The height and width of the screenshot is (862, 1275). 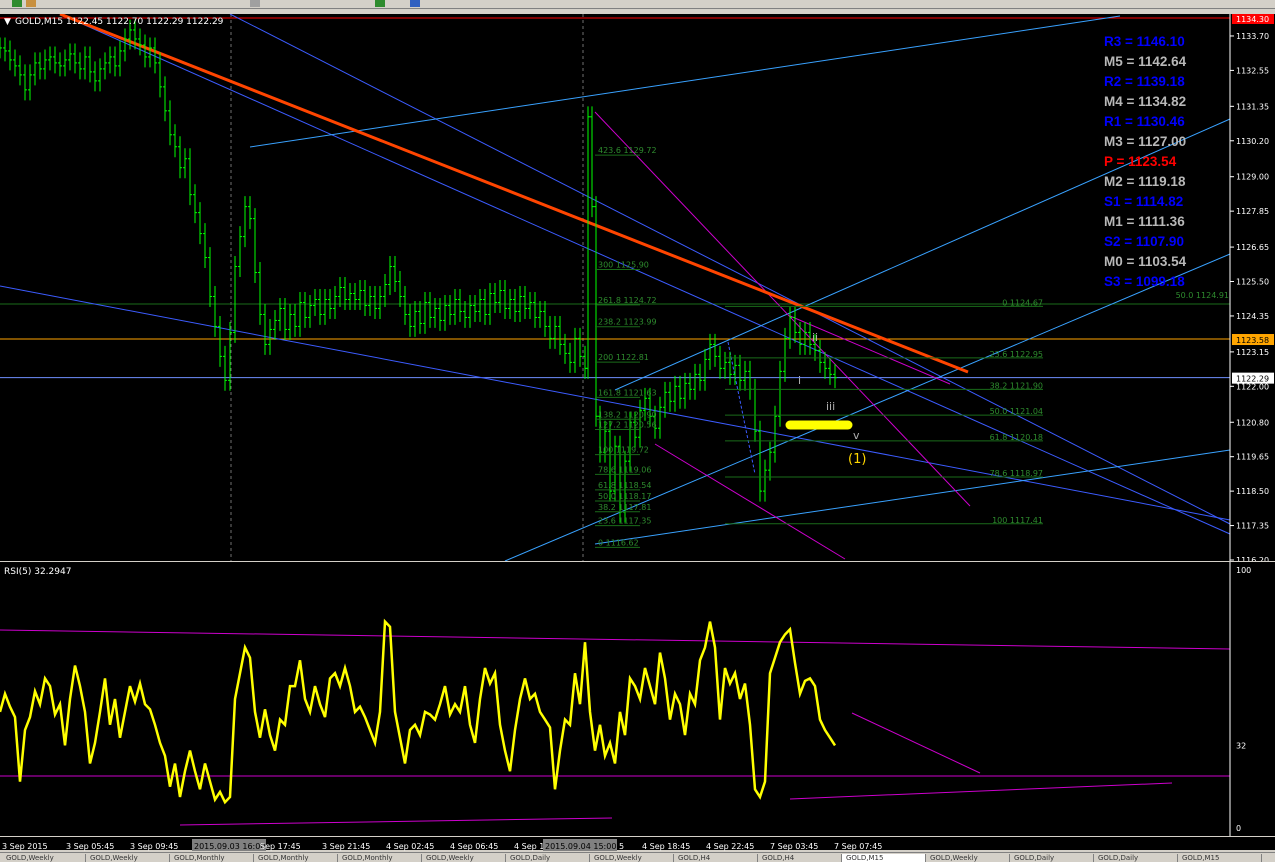 What do you see at coordinates (666, 846) in the screenshot?
I see `time-label: 4 Sep 18:45` at bounding box center [666, 846].